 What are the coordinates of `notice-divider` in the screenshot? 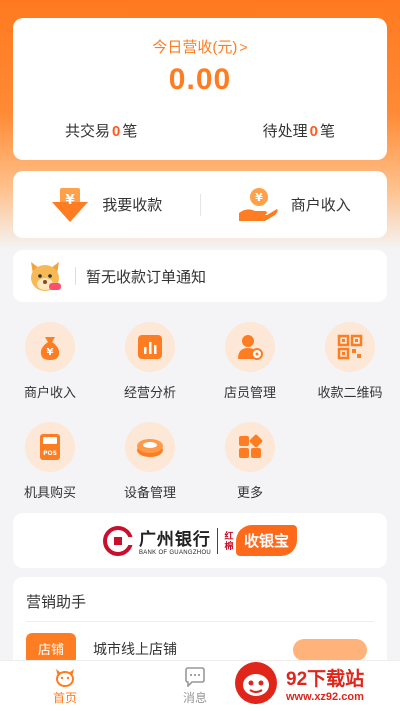 It's located at (75, 276).